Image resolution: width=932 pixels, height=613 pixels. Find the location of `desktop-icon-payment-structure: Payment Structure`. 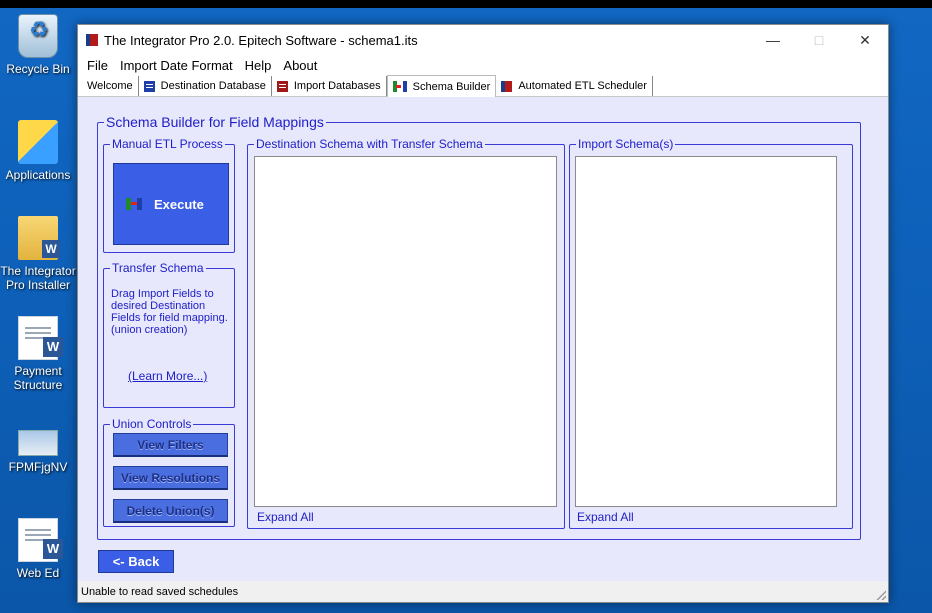

desktop-icon-payment-structure: Payment Structure is located at coordinates (38, 354).